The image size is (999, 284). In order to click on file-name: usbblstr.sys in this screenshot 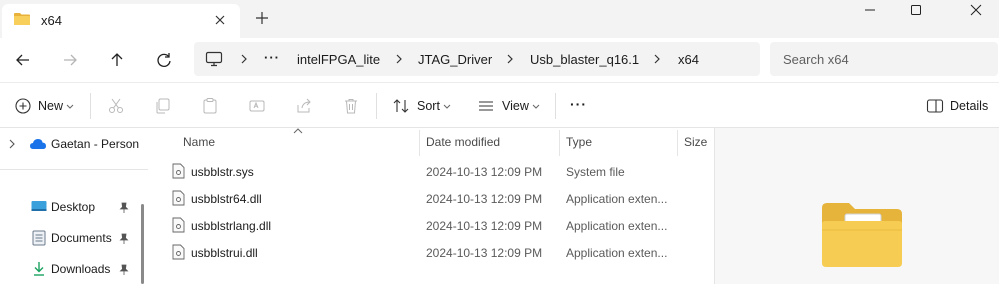, I will do `click(222, 172)`.